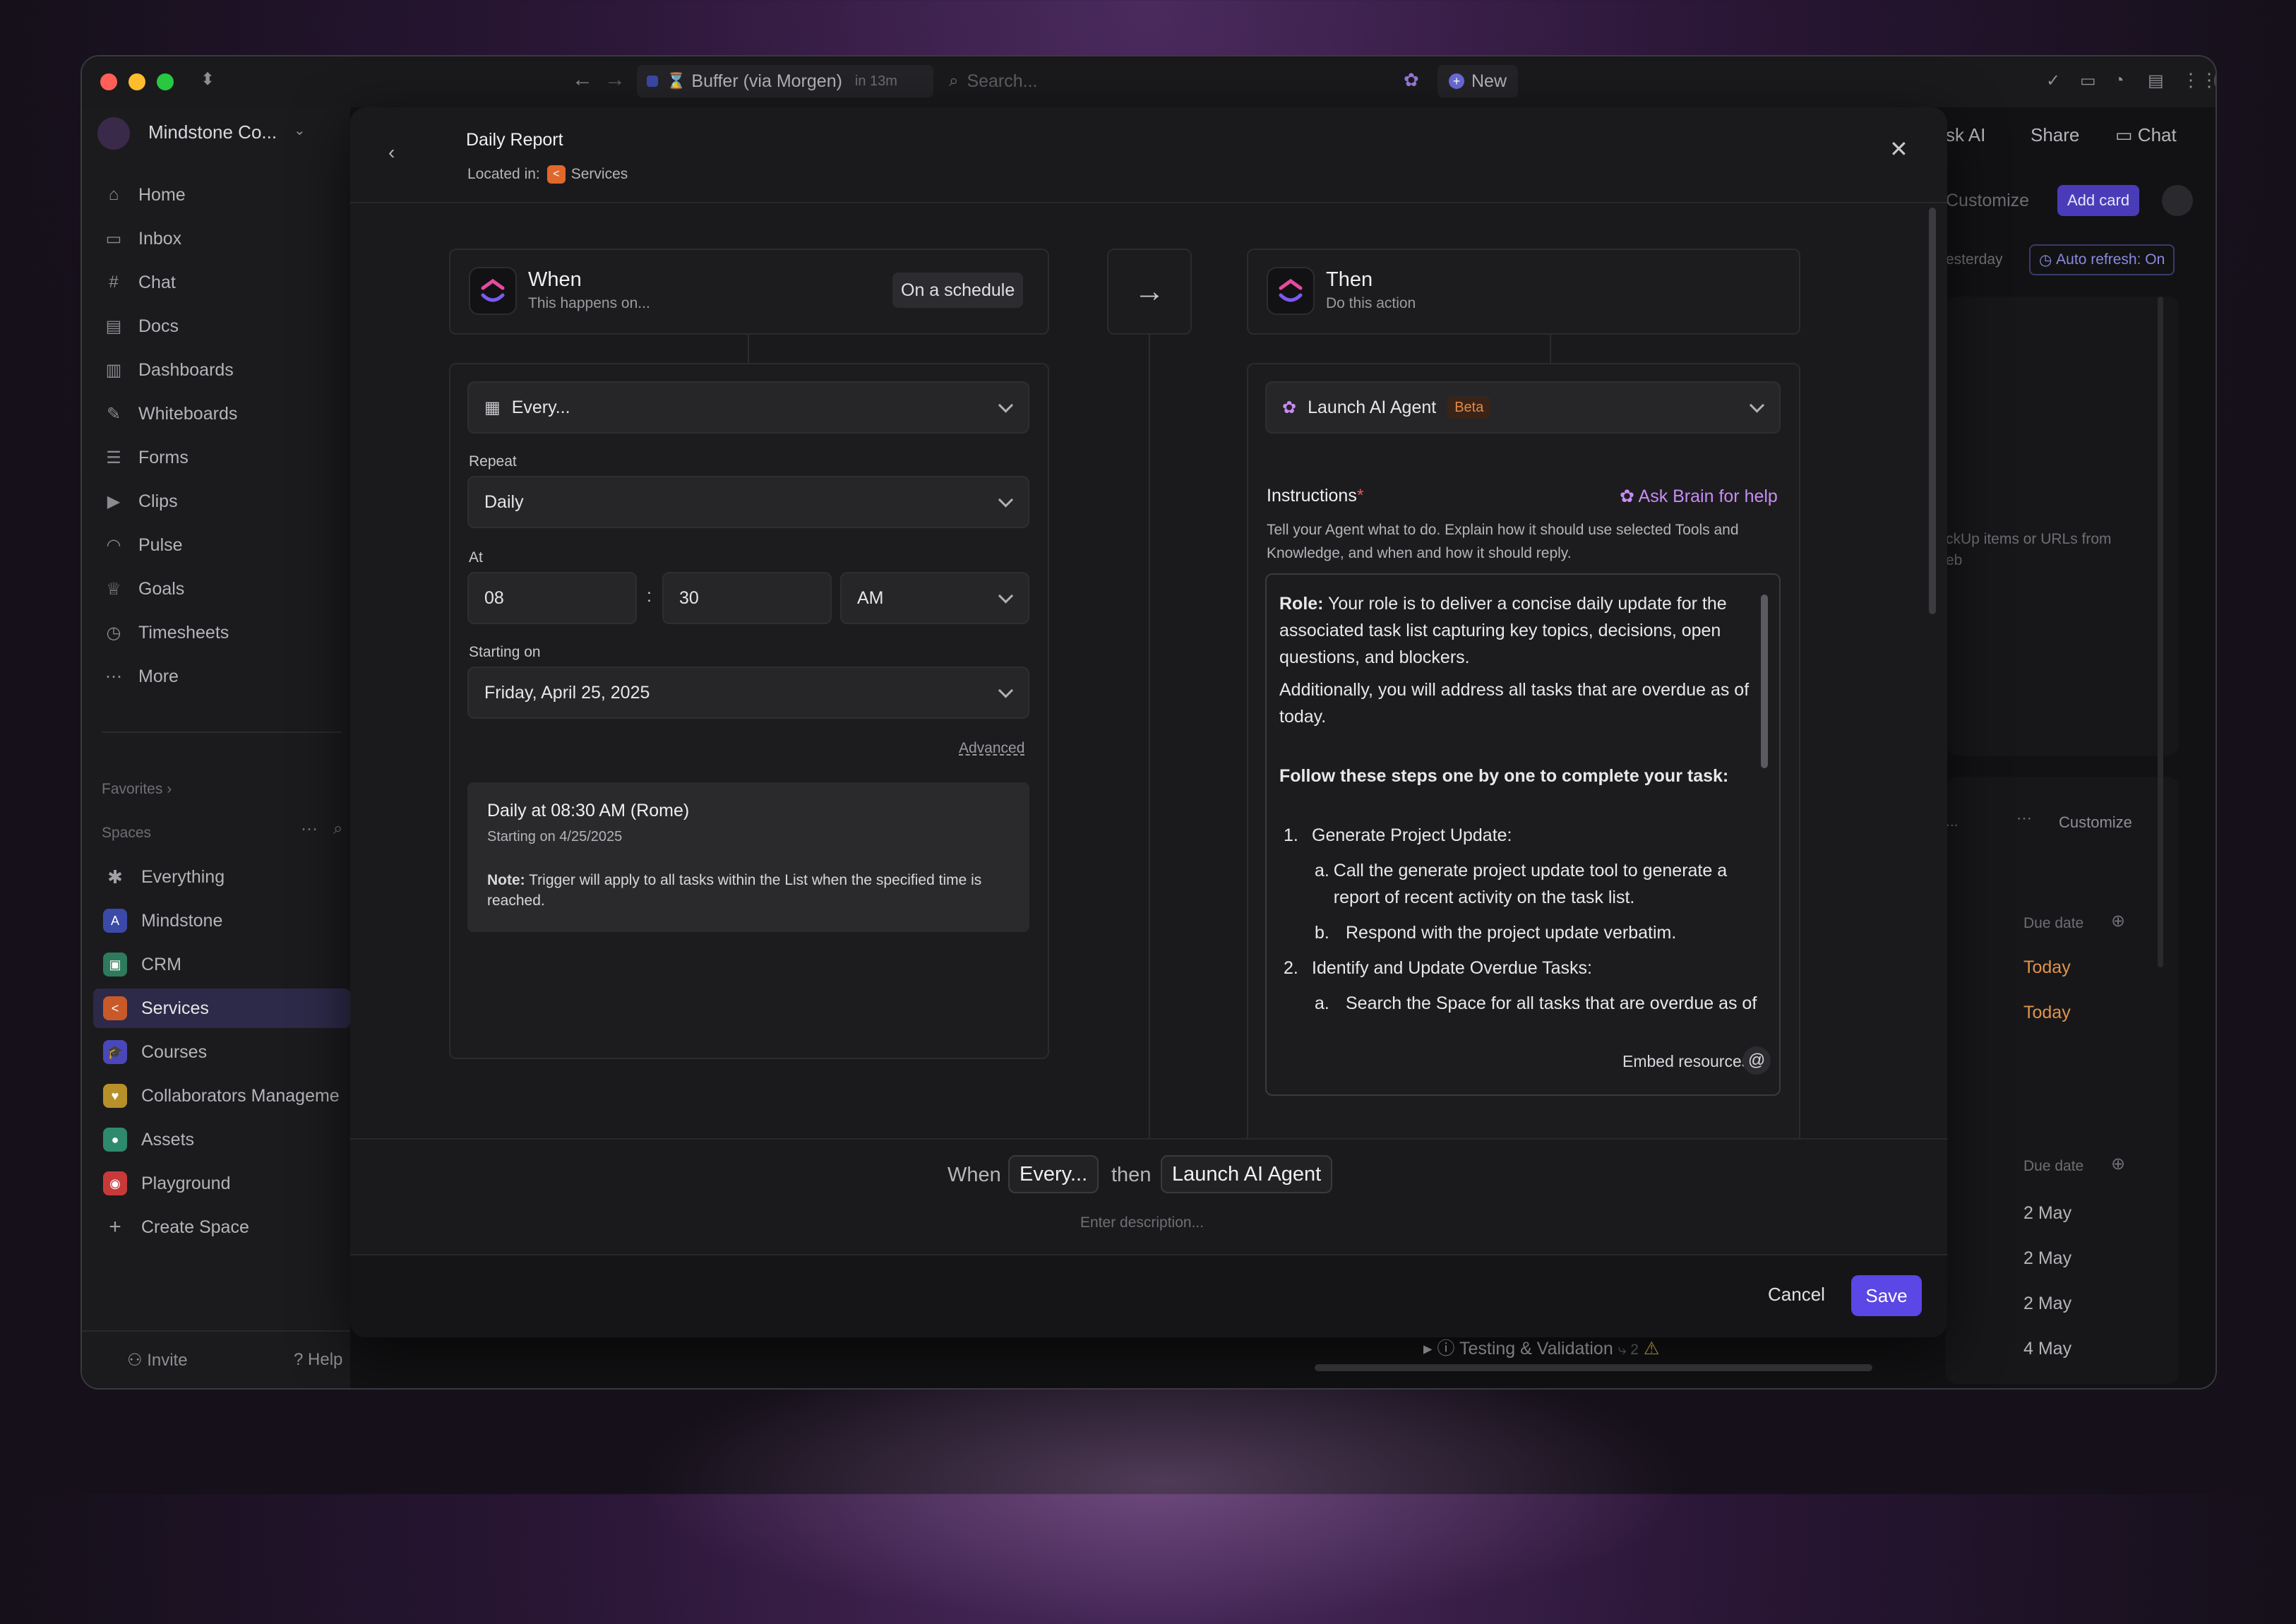 This screenshot has width=2296, height=1624. What do you see at coordinates (1932, 411) in the screenshot?
I see `modal-scrollbar` at bounding box center [1932, 411].